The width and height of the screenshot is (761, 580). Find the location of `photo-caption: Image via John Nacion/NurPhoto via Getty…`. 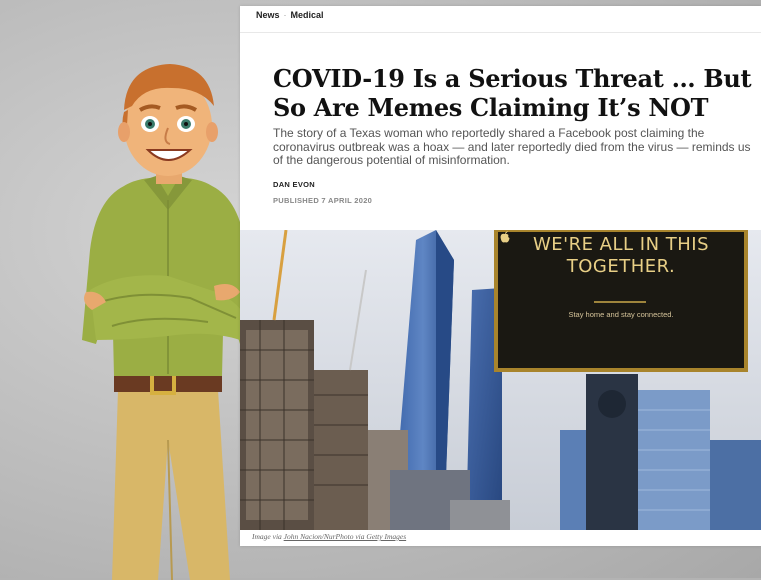

photo-caption: Image via John Nacion/NurPhoto via Getty… is located at coordinates (329, 536).